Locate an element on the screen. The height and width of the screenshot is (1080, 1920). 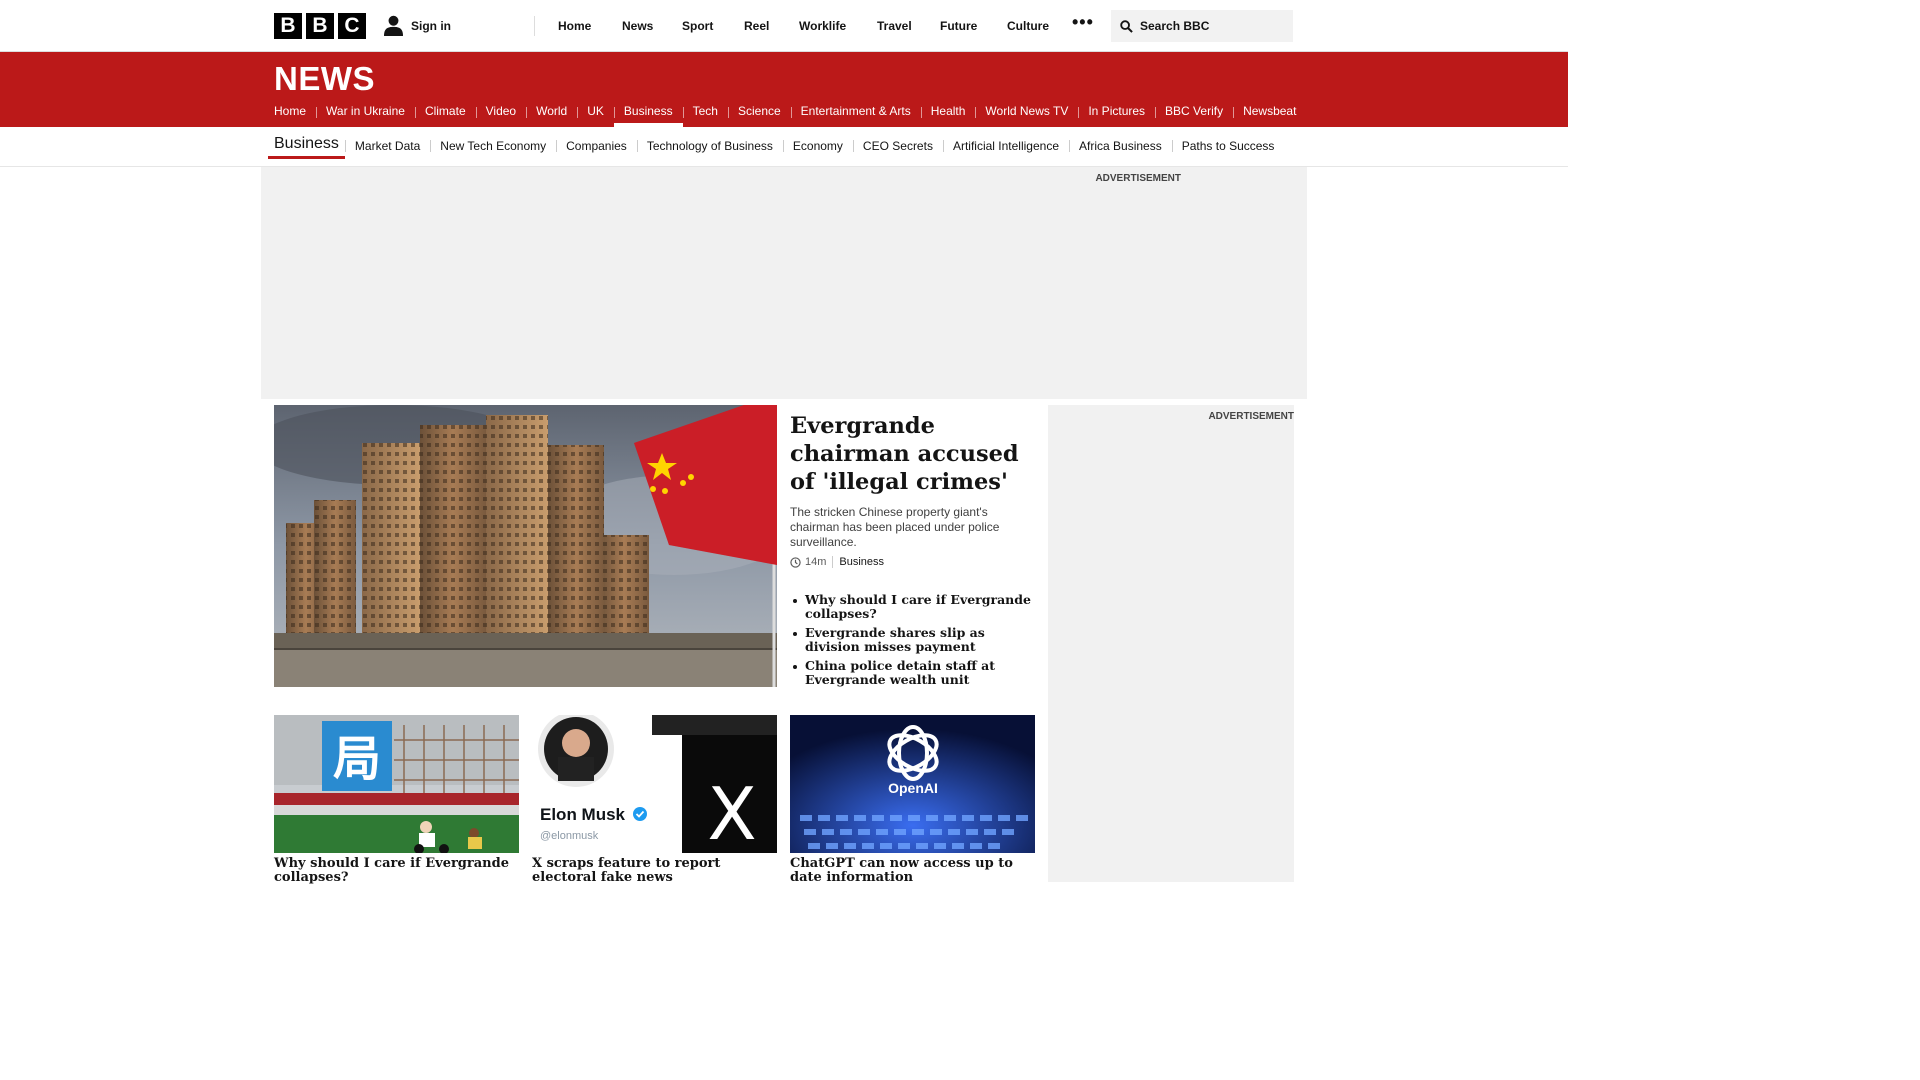
business-section-title: Business is located at coordinates (306, 146).